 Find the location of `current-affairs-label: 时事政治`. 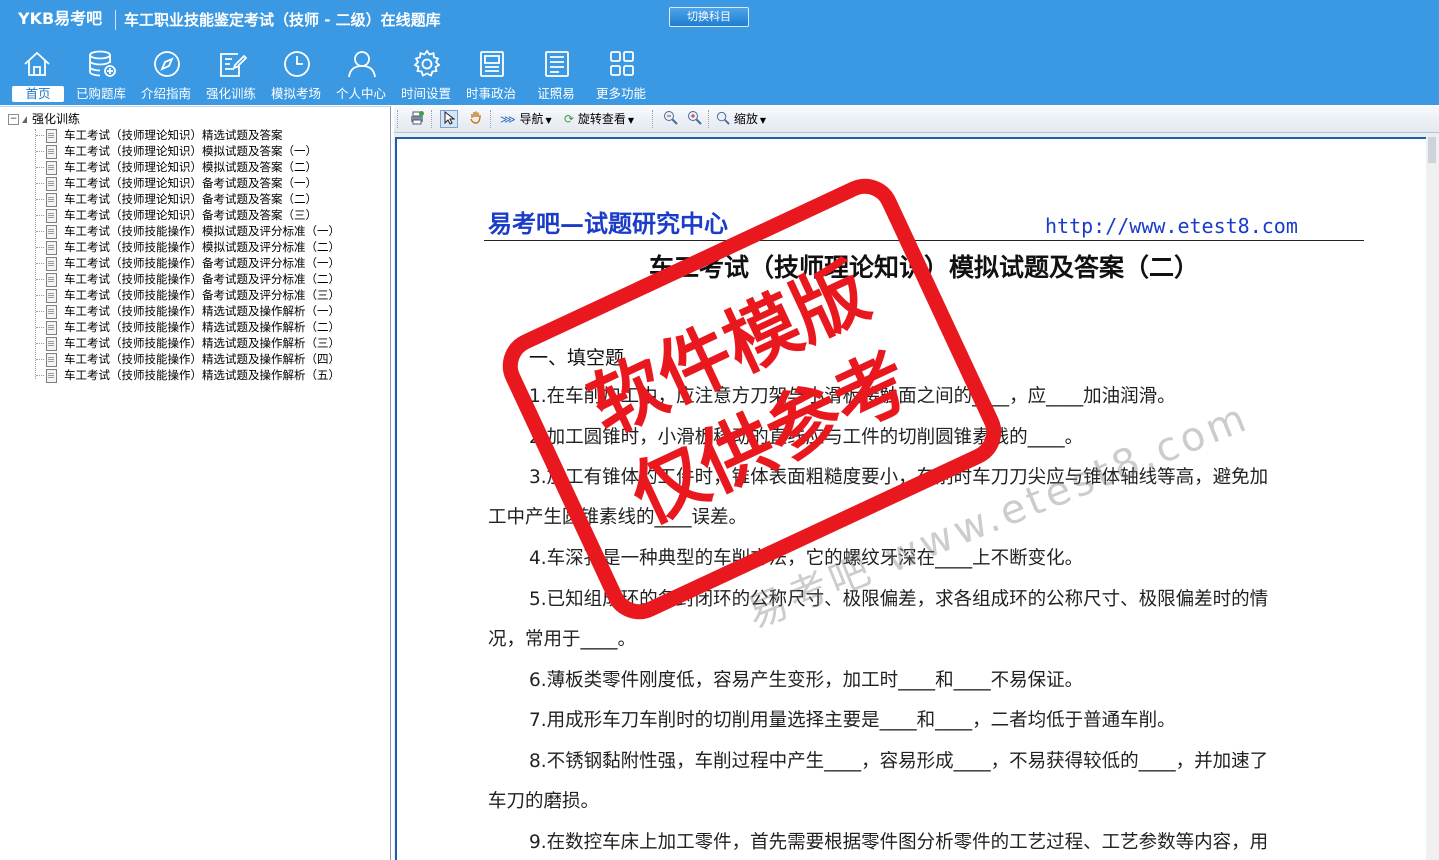

current-affairs-label: 时事政治 is located at coordinates (490, 93).